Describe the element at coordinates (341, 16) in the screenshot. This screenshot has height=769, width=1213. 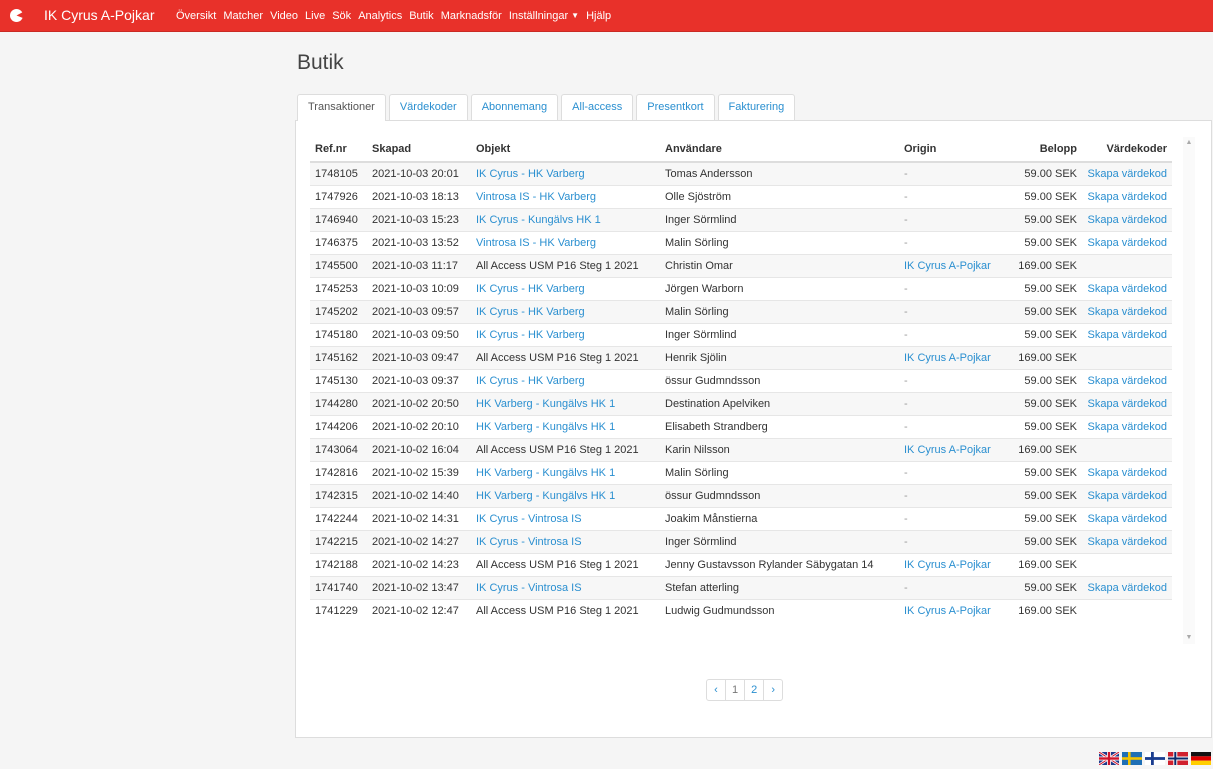
I see `nav-item-sok: Sök` at that location.